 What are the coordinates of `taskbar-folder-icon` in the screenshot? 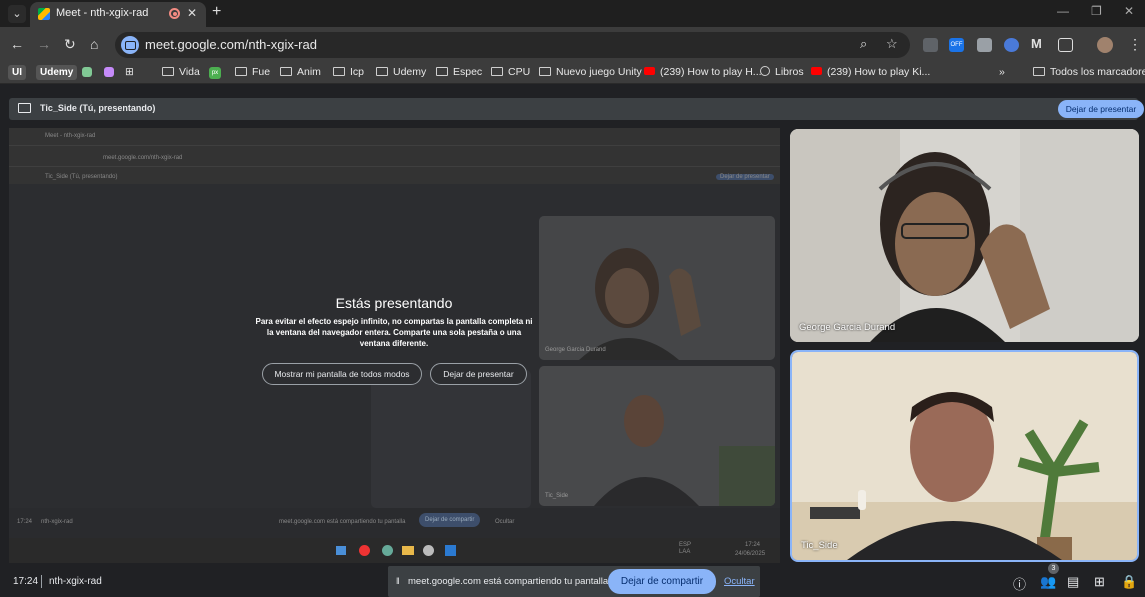 It's located at (408, 550).